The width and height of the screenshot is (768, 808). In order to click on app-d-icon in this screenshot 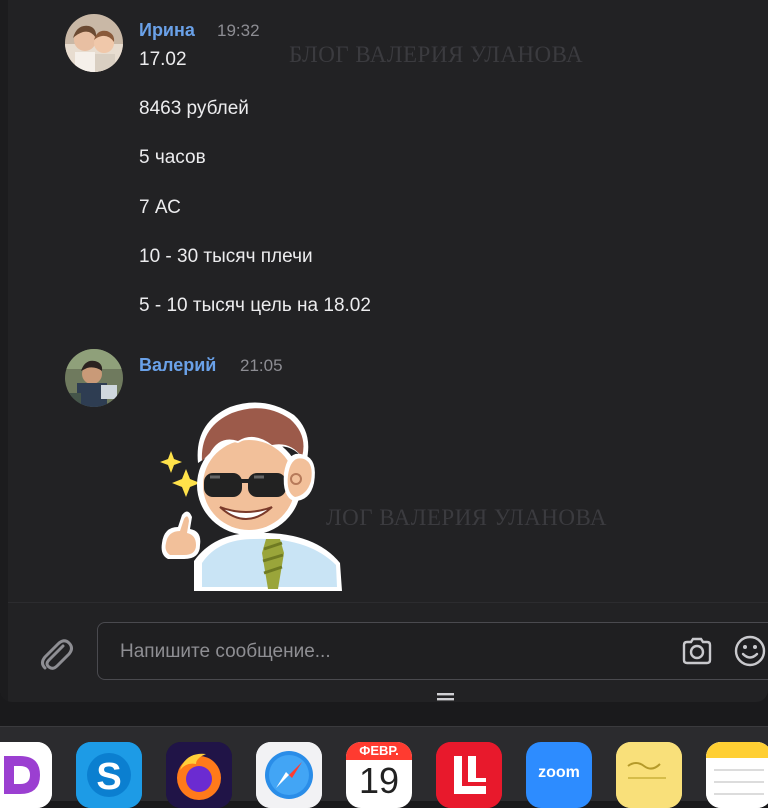, I will do `click(26, 775)`.